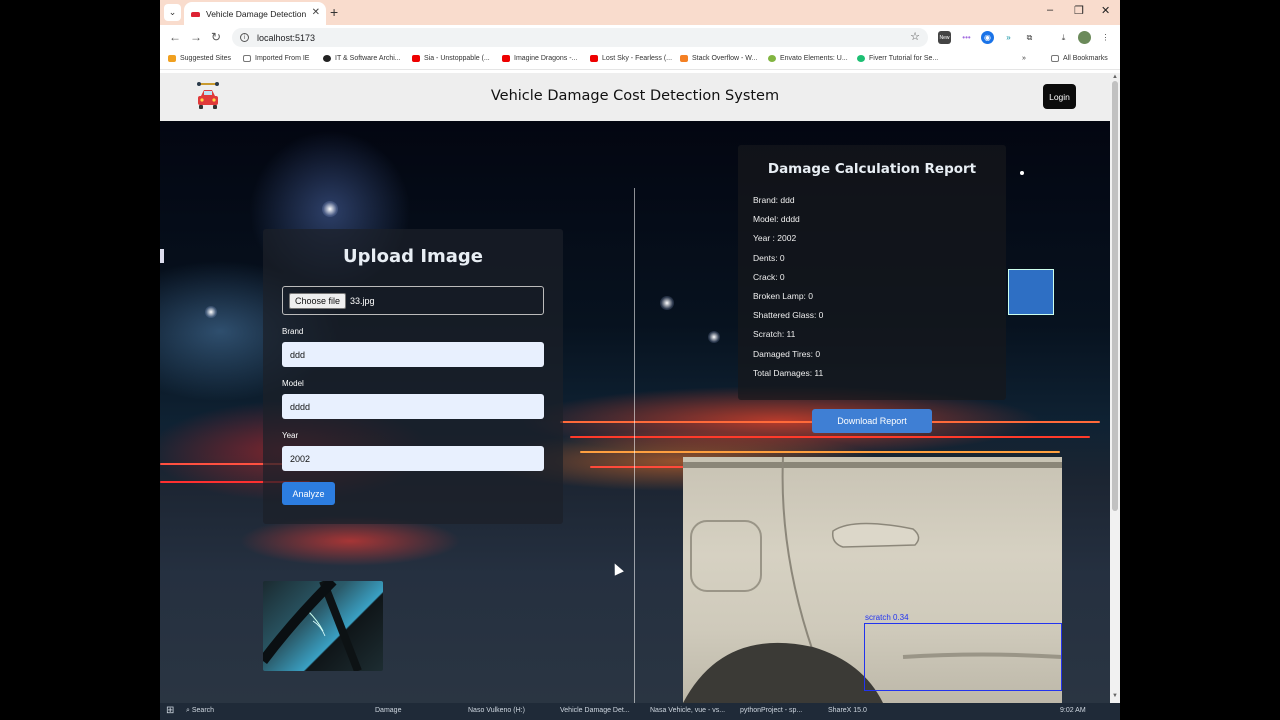 The height and width of the screenshot is (720, 1280). I want to click on windows-start-icon: ⊞, so click(170, 710).